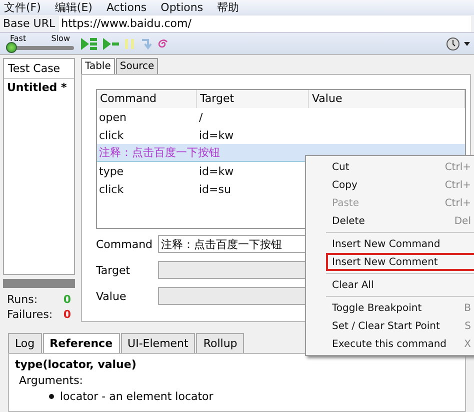  I want to click on table-cell-text: type, so click(111, 171).